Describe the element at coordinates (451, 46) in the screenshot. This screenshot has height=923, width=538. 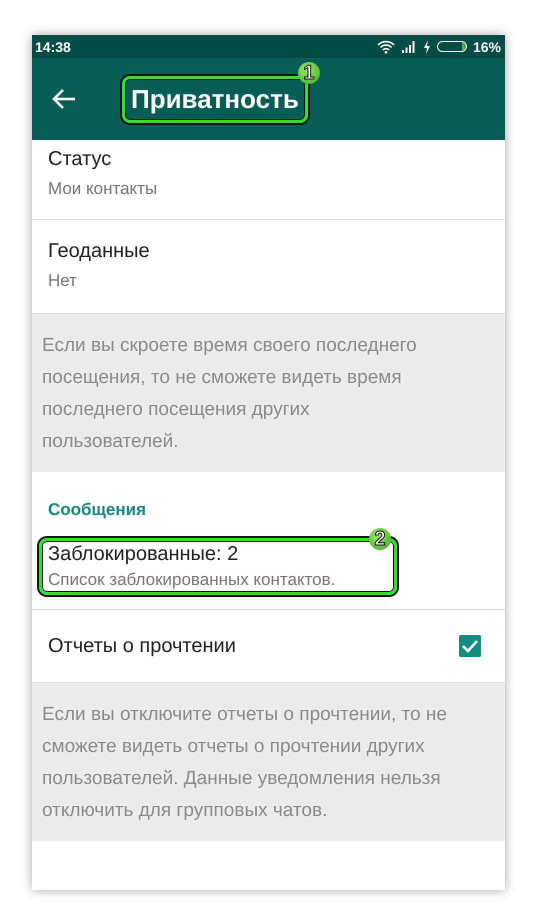
I see `battery-icon` at that location.